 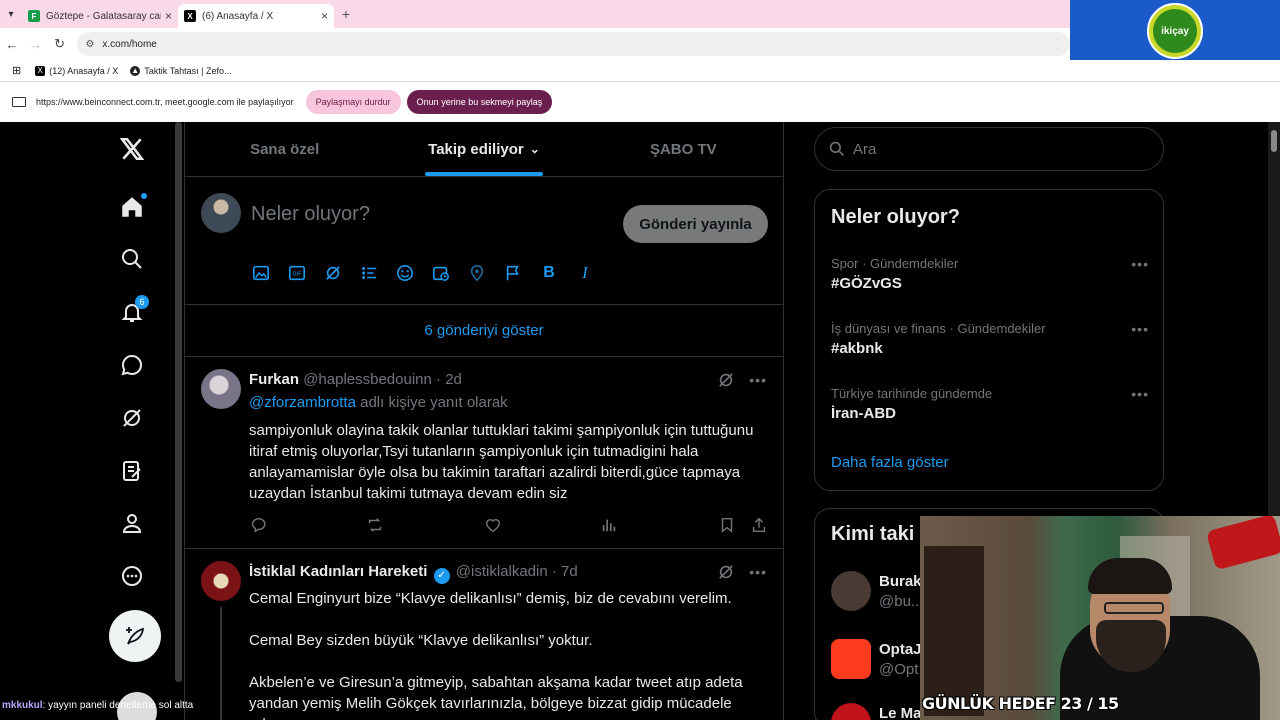 I want to click on tab-sabo-tv: ŞABO TV, so click(x=683, y=149).